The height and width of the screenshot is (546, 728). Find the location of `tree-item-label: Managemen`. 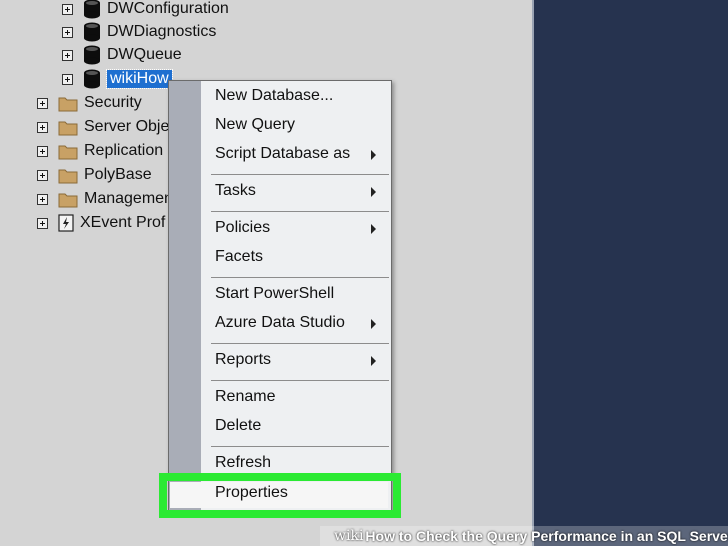

tree-item-label: Managemen is located at coordinates (128, 198).